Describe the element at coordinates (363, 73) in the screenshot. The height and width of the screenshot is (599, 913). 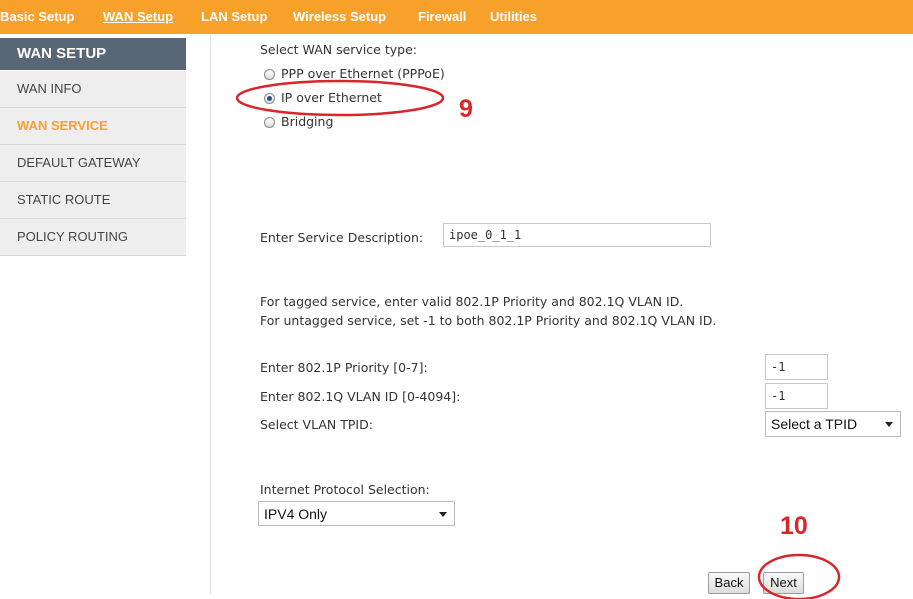
I see `radio-pppoe-label: PPP over Ethernet (PPPoE)` at that location.